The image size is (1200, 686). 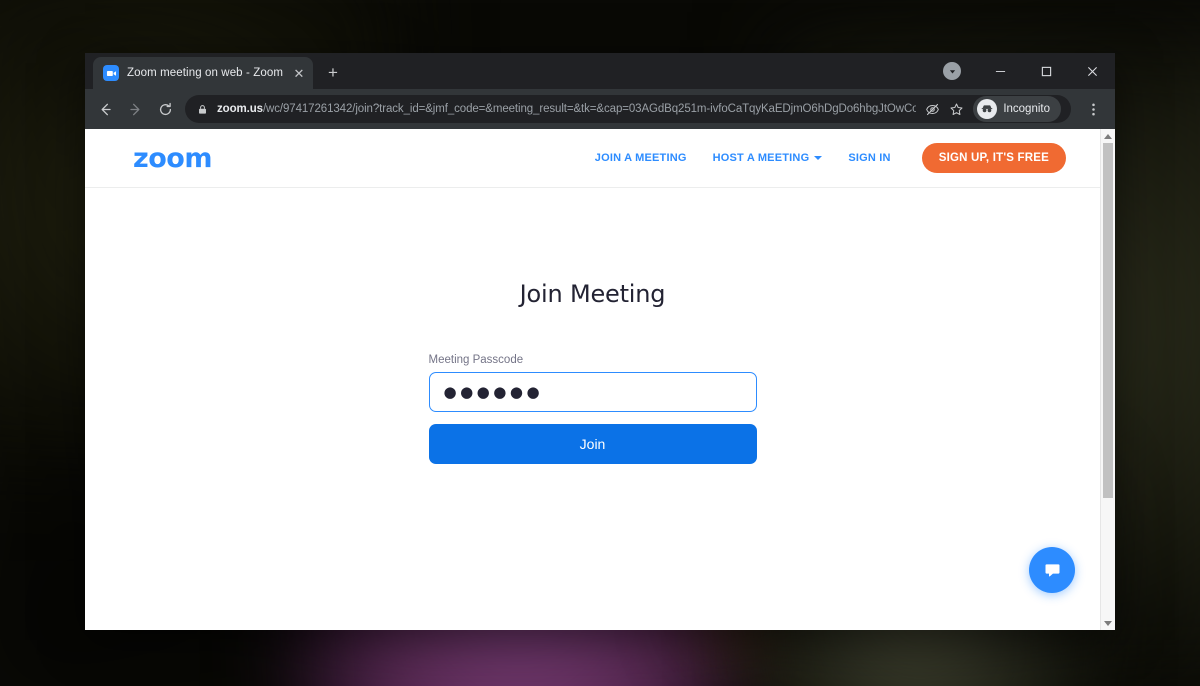 What do you see at coordinates (956, 109) in the screenshot?
I see `star-icon` at bounding box center [956, 109].